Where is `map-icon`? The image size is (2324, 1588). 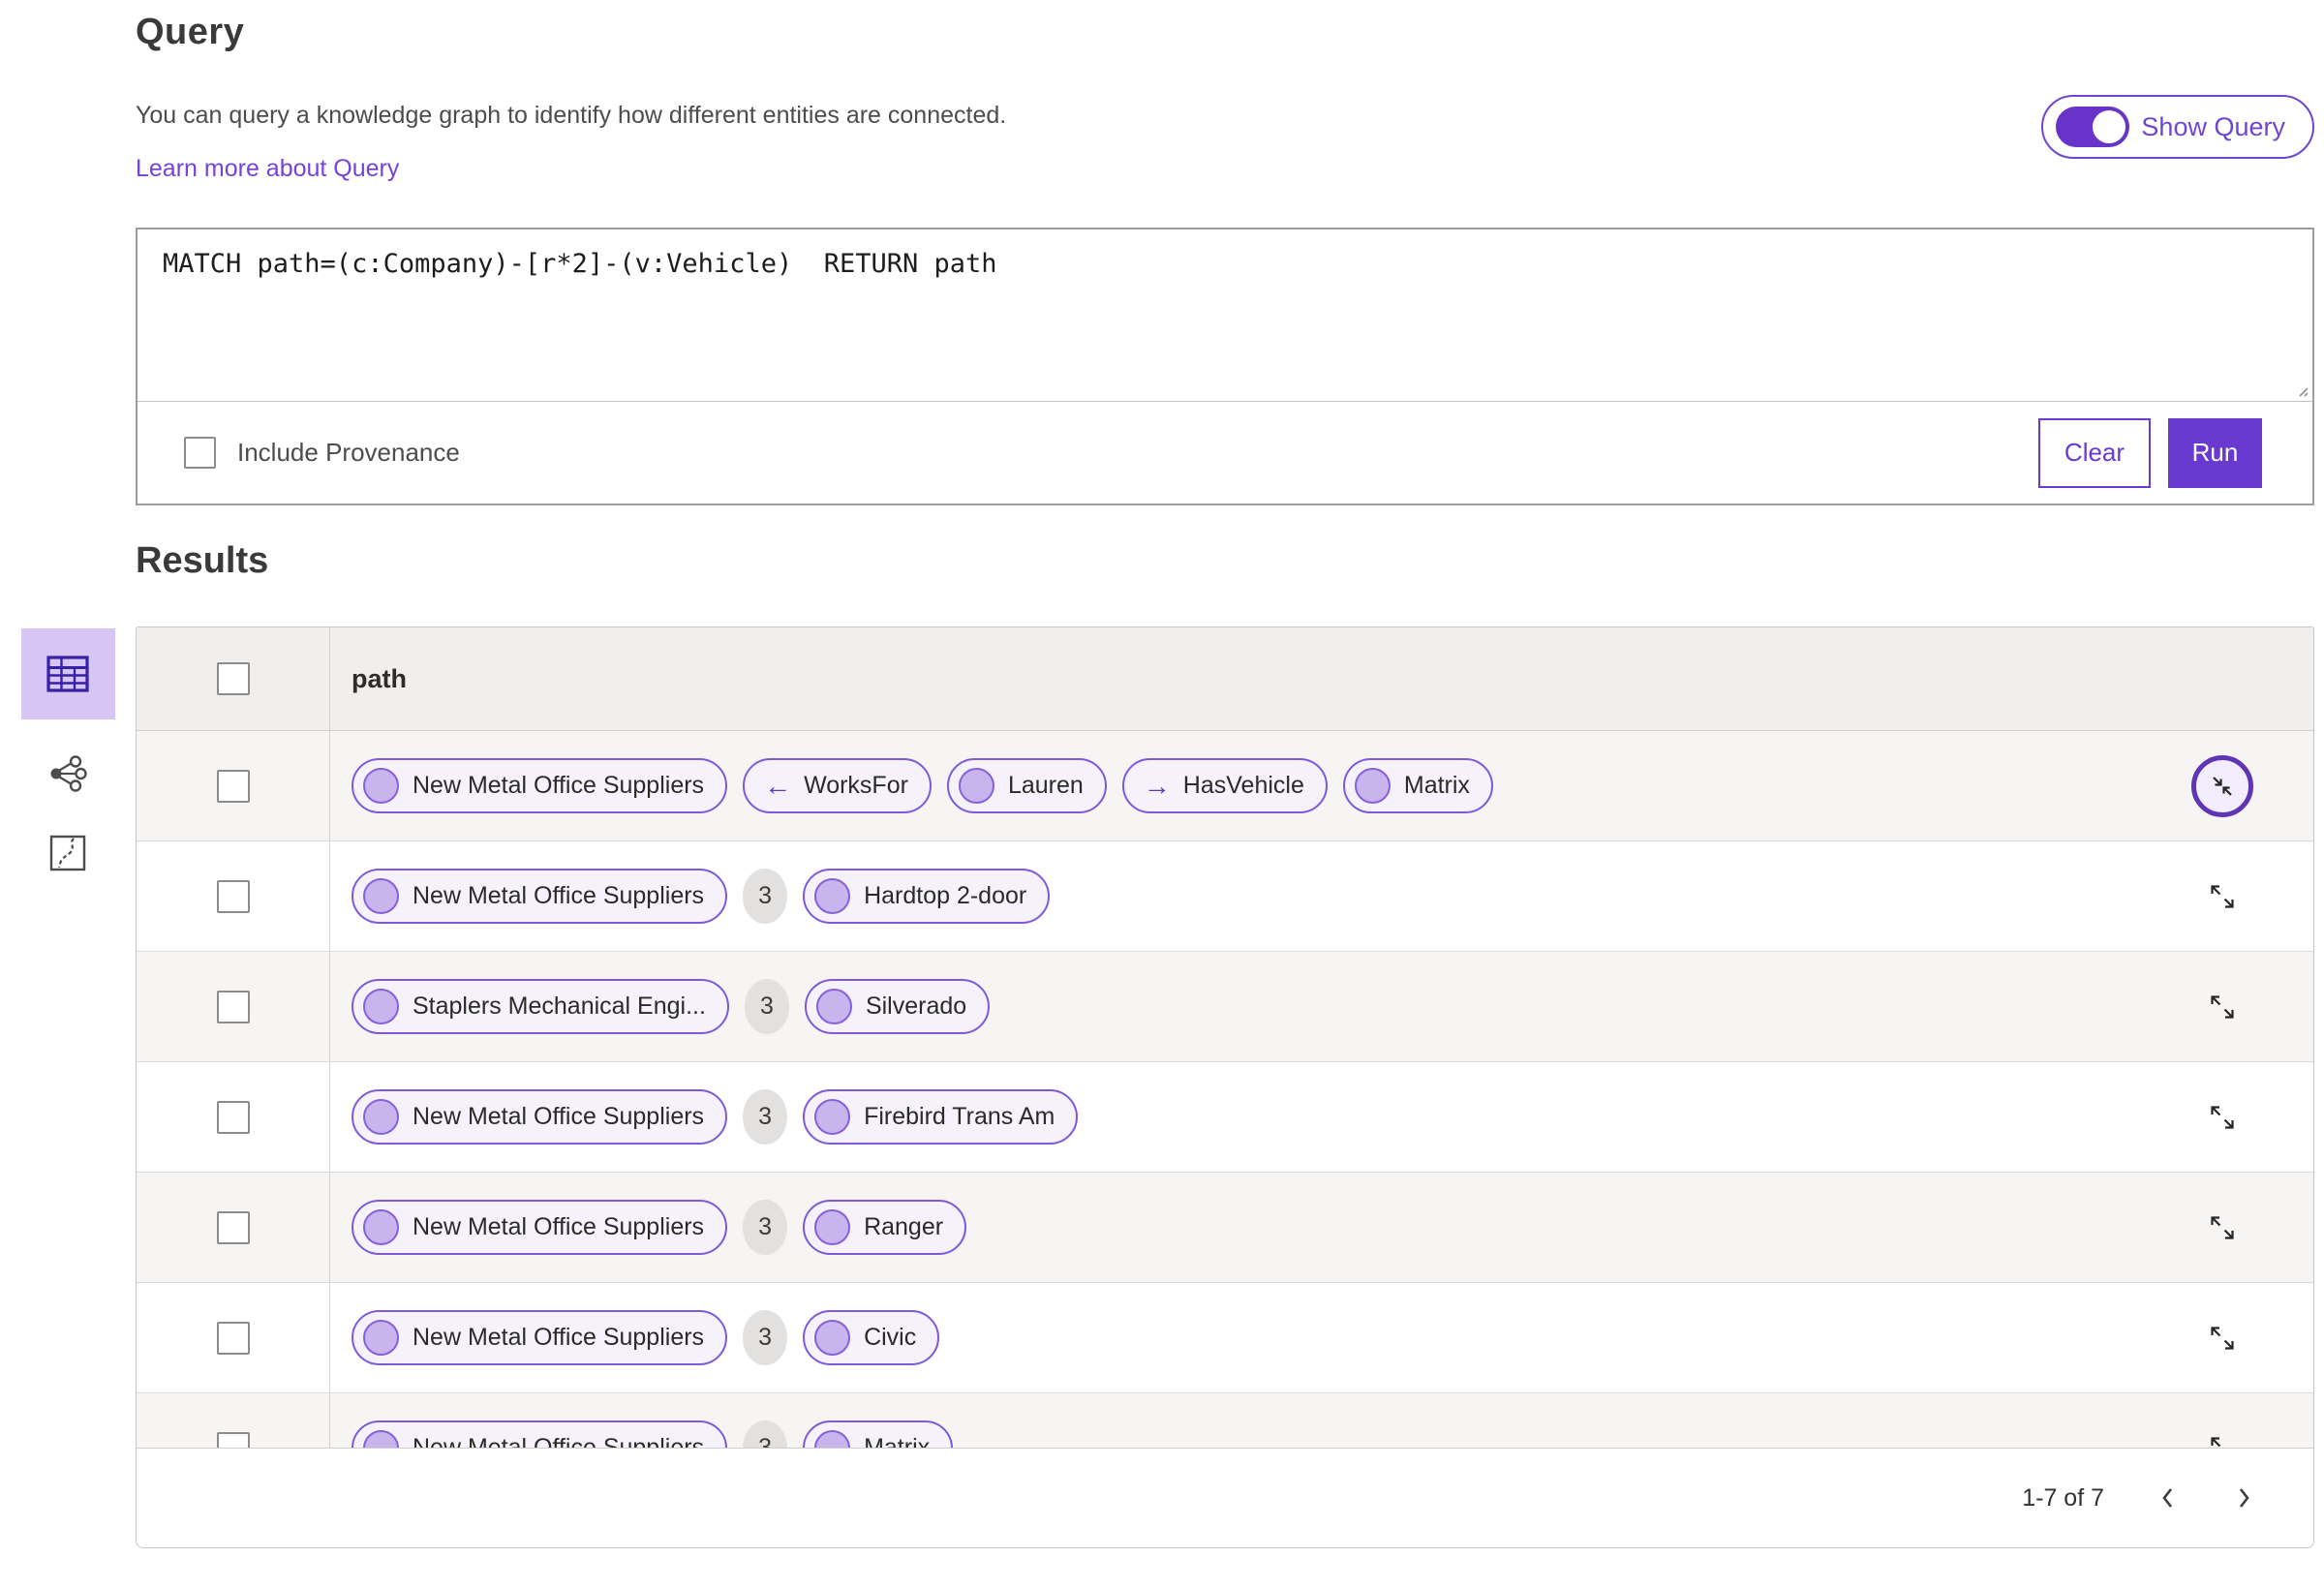
map-icon is located at coordinates (67, 853).